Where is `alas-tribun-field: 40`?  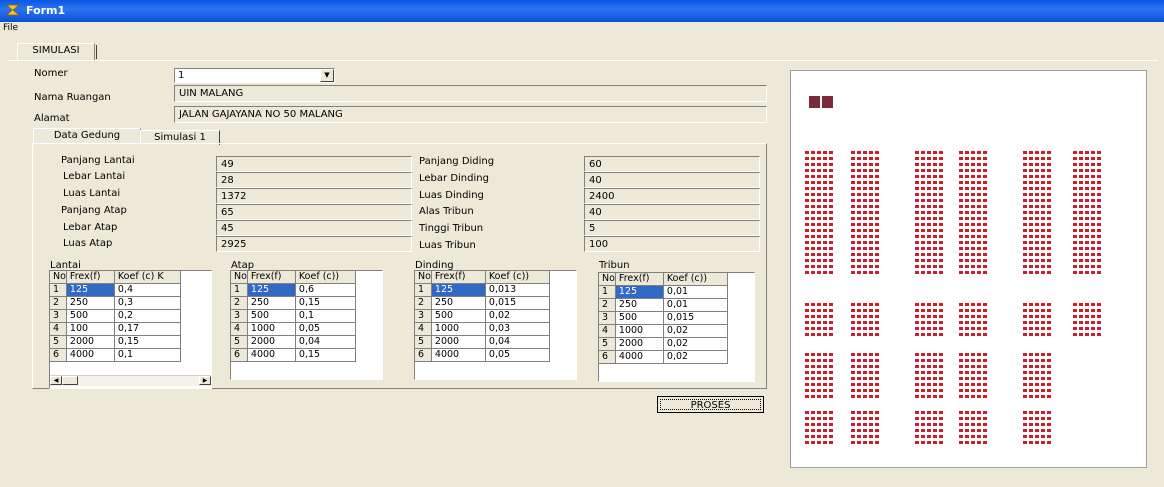
alas-tribun-field: 40 is located at coordinates (672, 212).